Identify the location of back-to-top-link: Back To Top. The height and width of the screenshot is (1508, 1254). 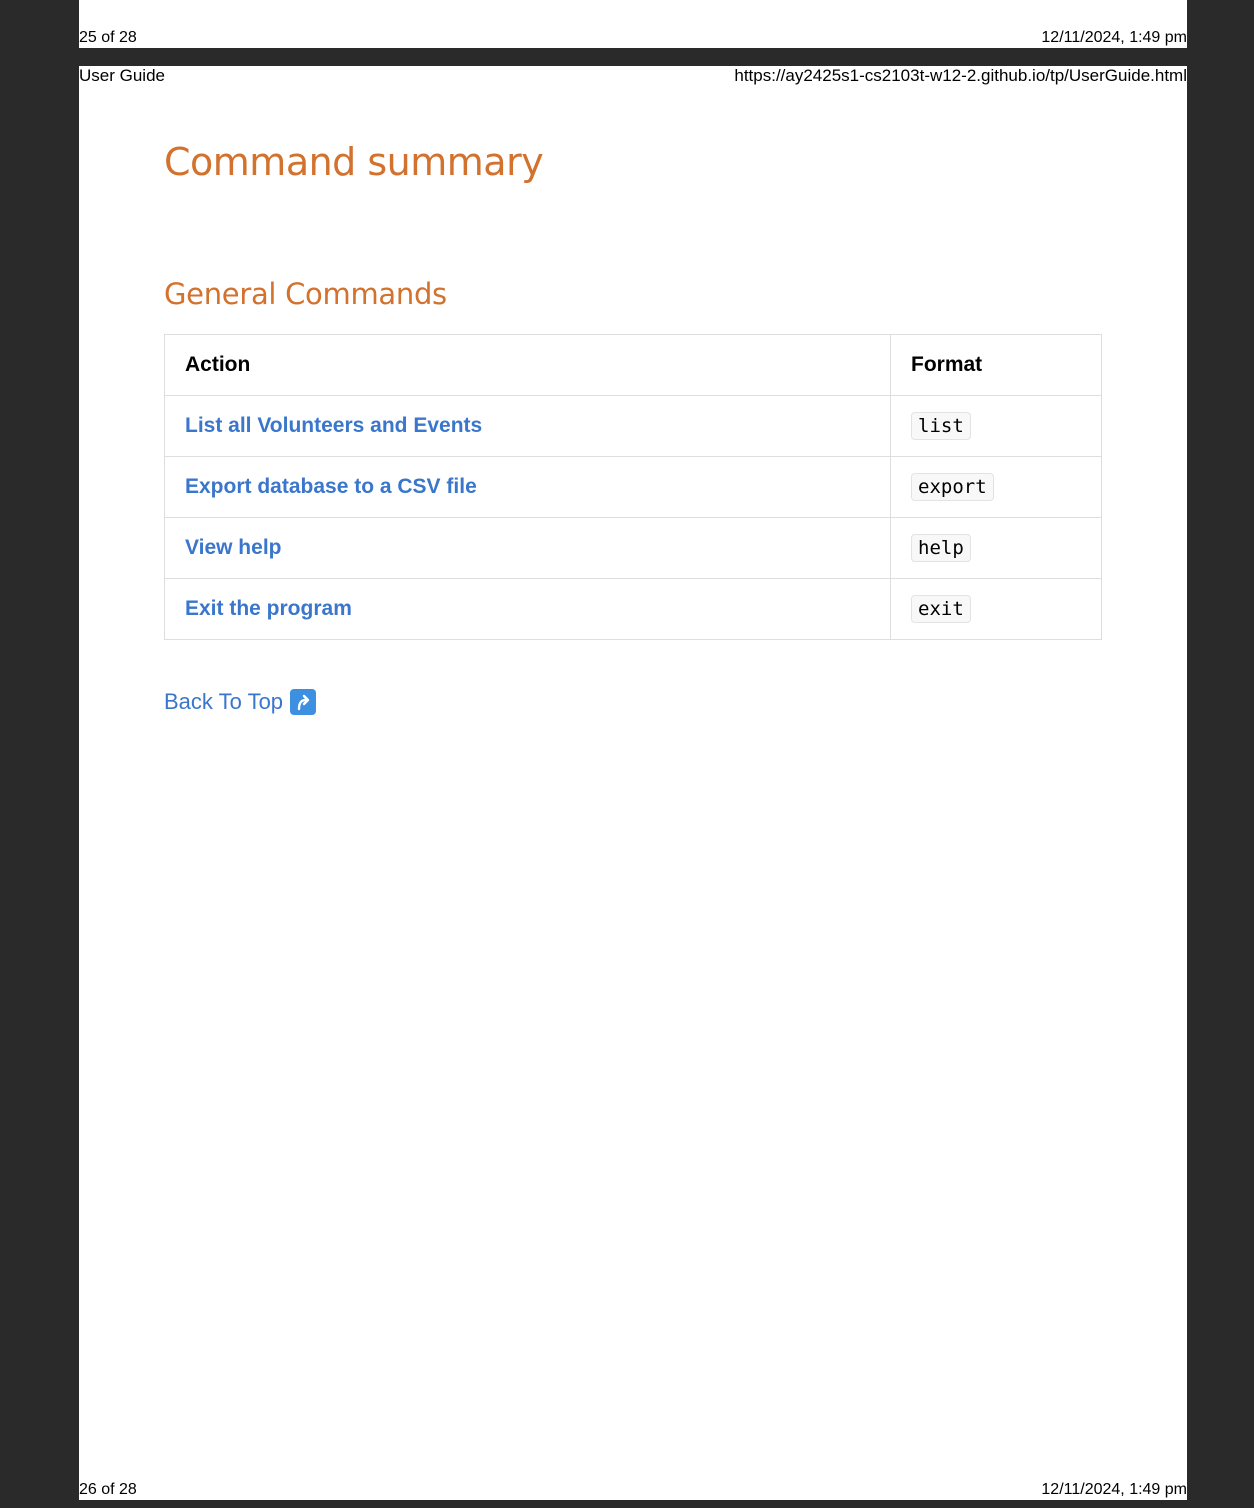
(240, 702).